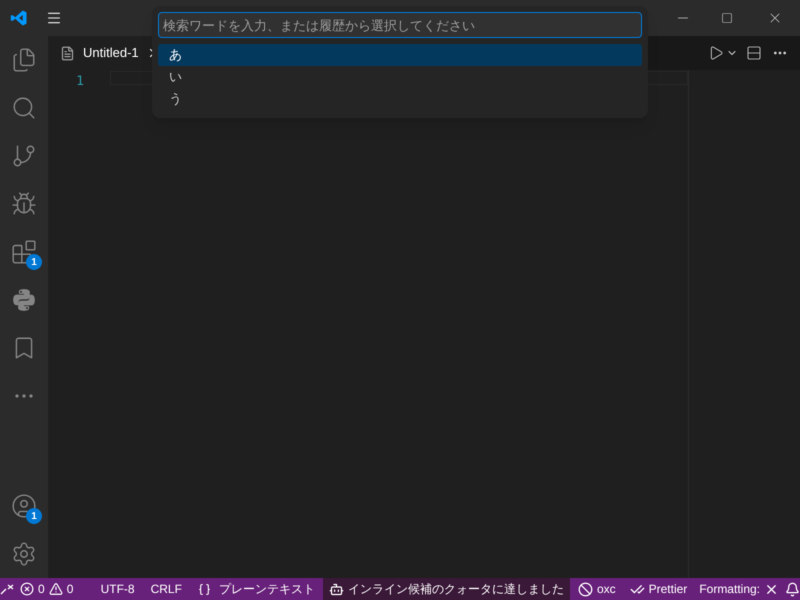 The width and height of the screenshot is (800, 600). I want to click on problems-button: 0 0, so click(47, 589).